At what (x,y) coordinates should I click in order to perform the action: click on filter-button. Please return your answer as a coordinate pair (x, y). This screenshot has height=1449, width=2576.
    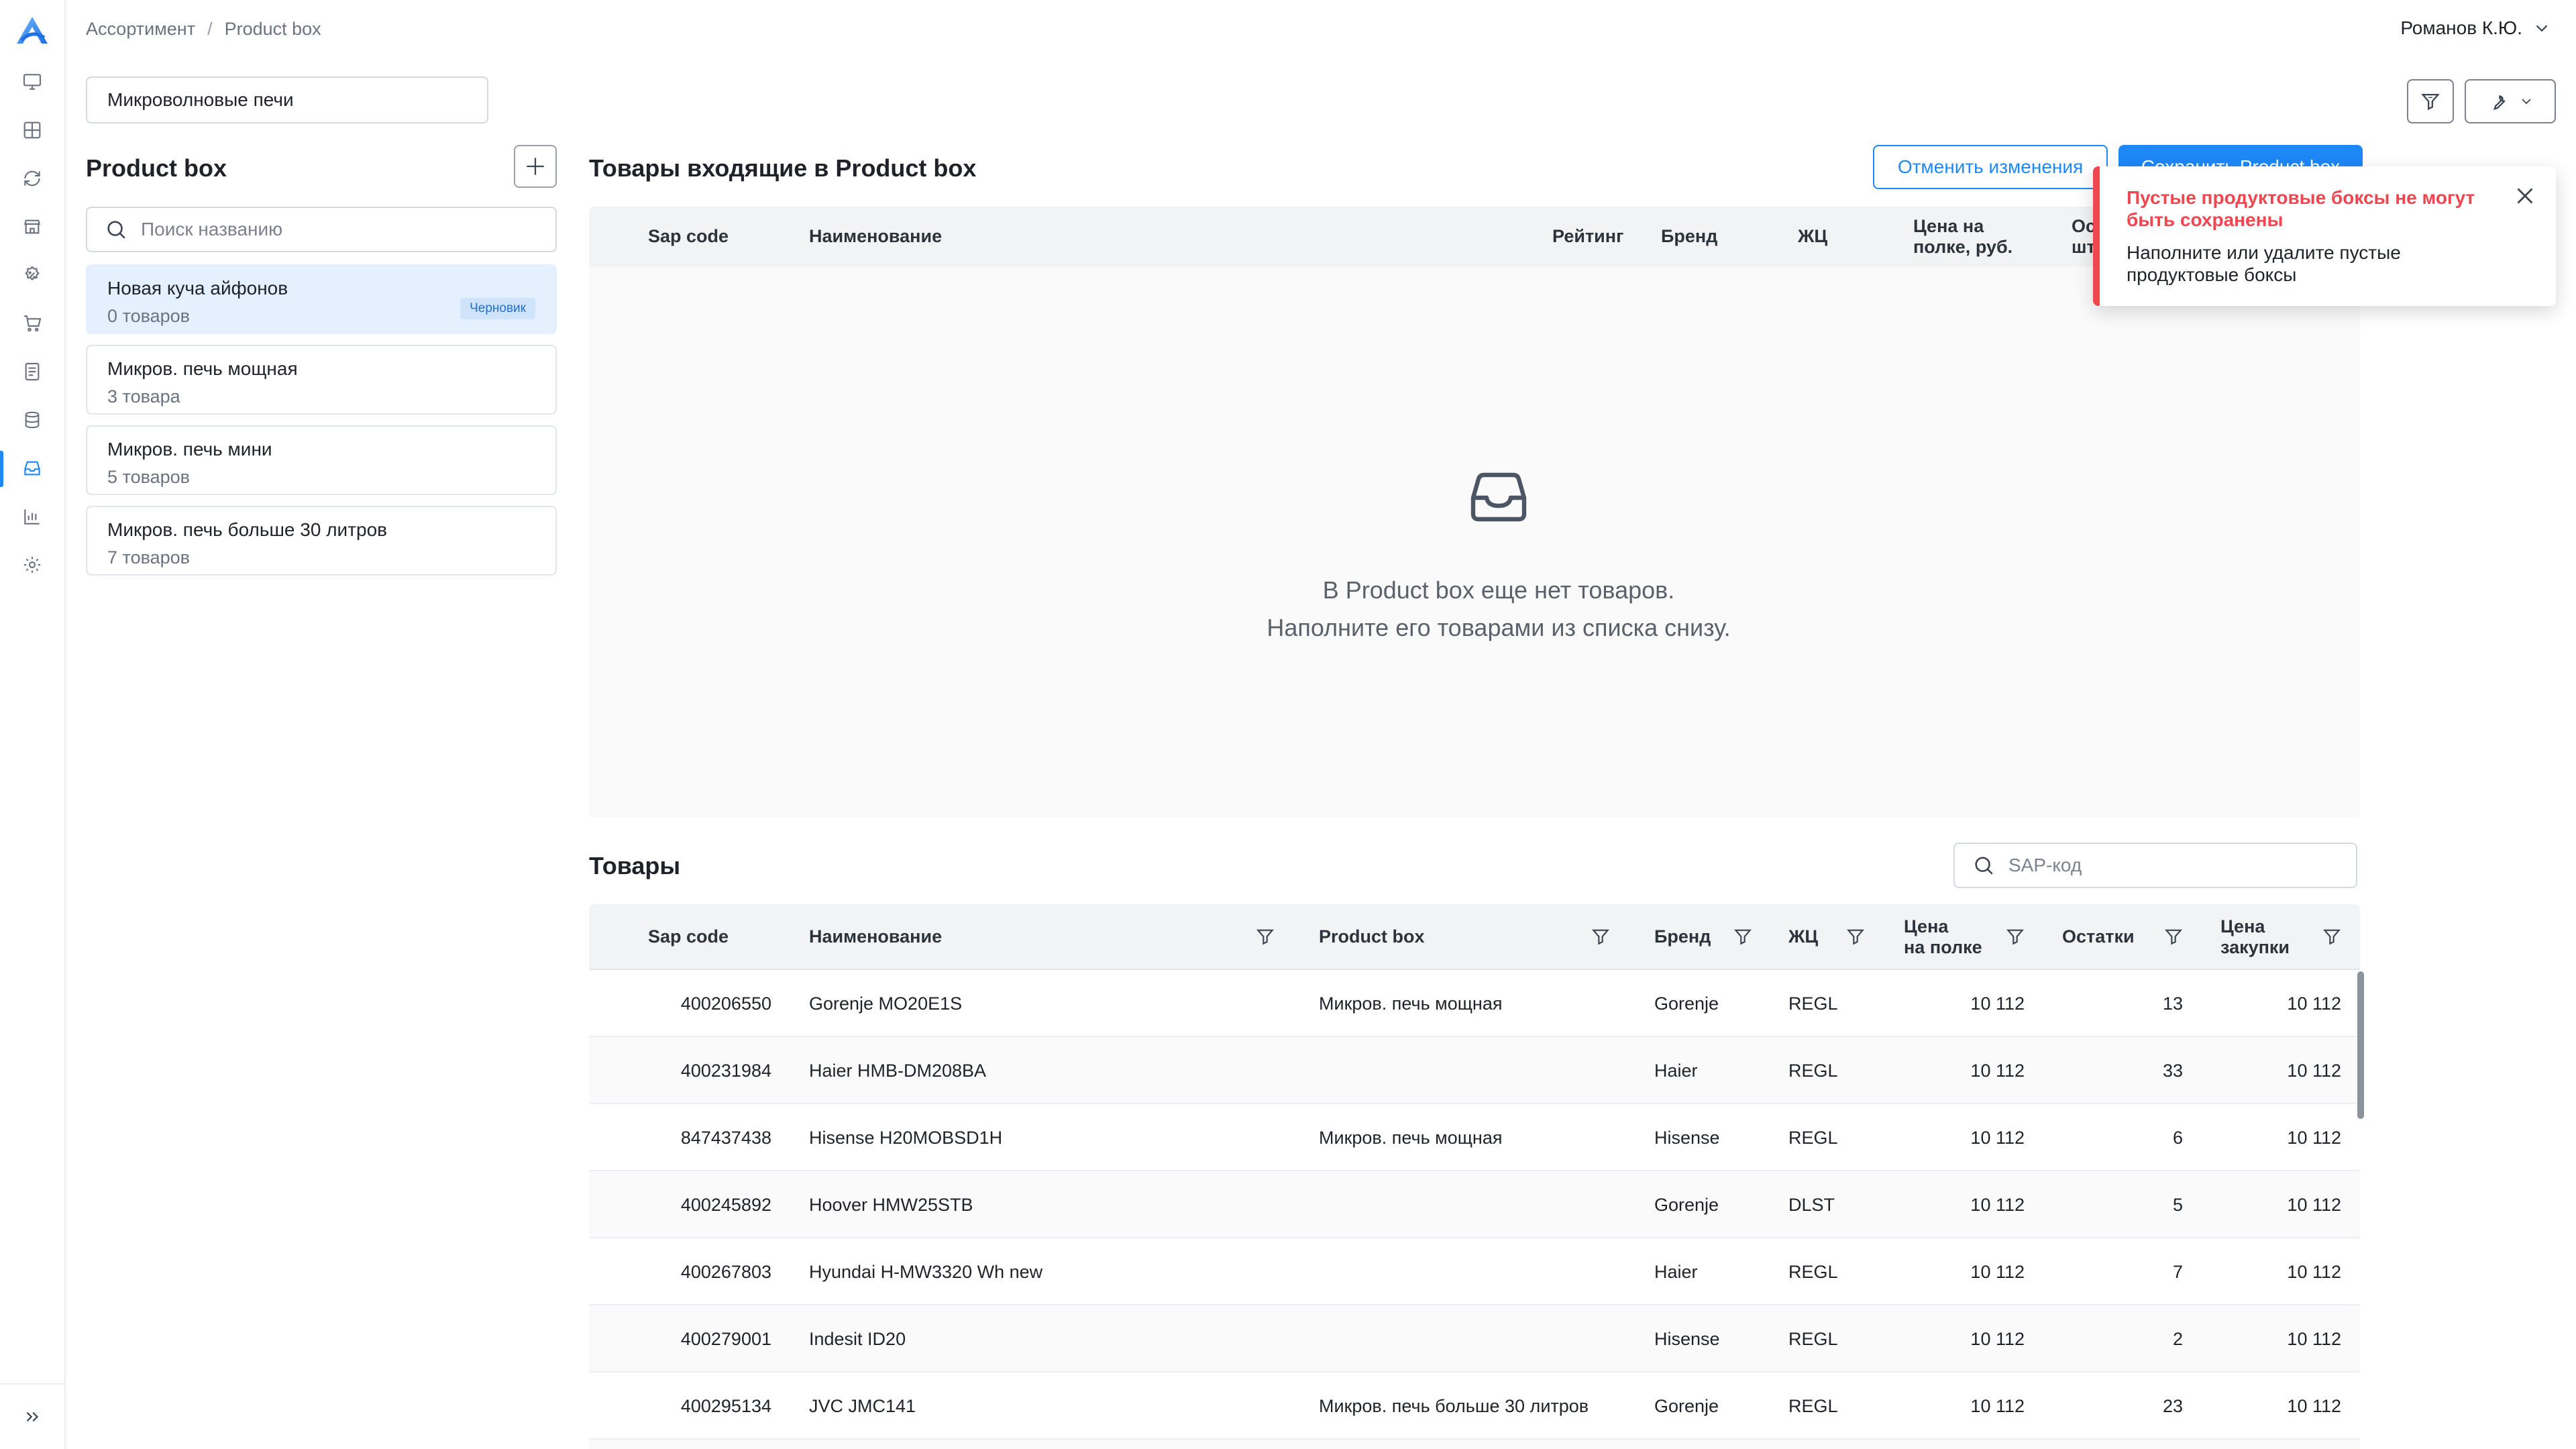
    Looking at the image, I should click on (2430, 101).